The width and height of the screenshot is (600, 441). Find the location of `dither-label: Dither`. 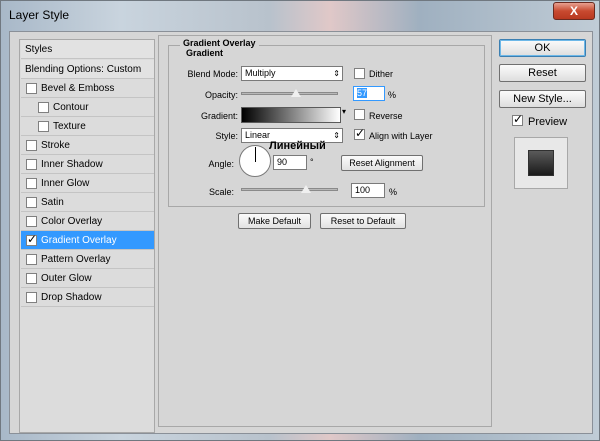

dither-label: Dither is located at coordinates (381, 74).